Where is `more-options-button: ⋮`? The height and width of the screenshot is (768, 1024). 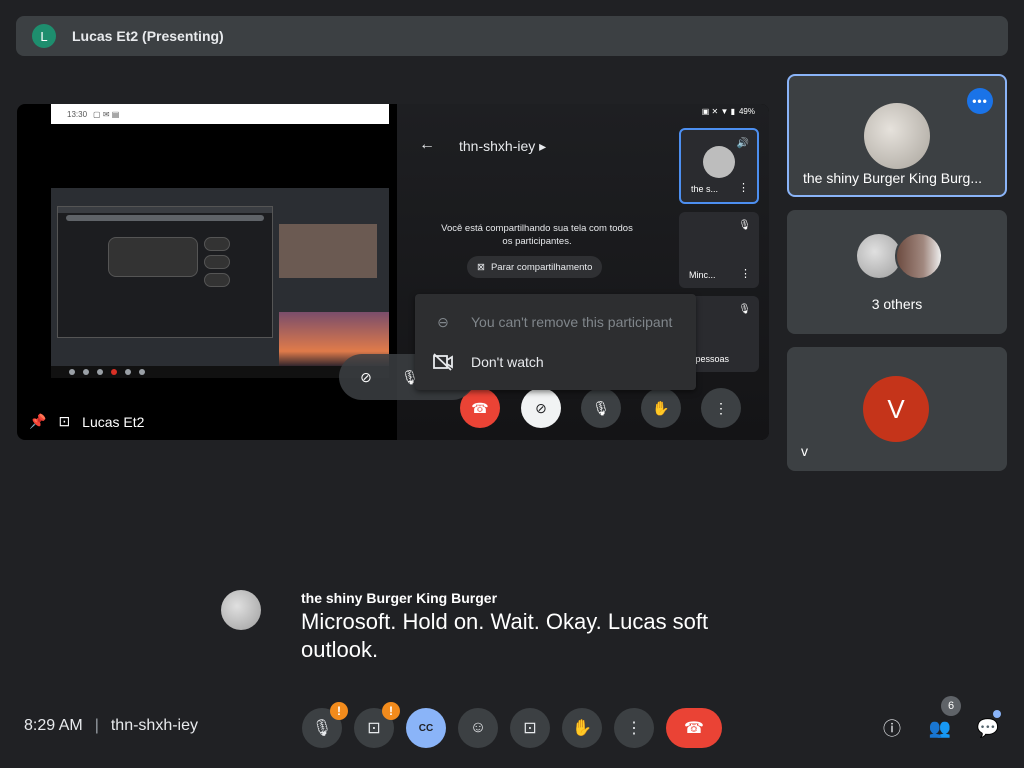 more-options-button: ⋮ is located at coordinates (634, 728).